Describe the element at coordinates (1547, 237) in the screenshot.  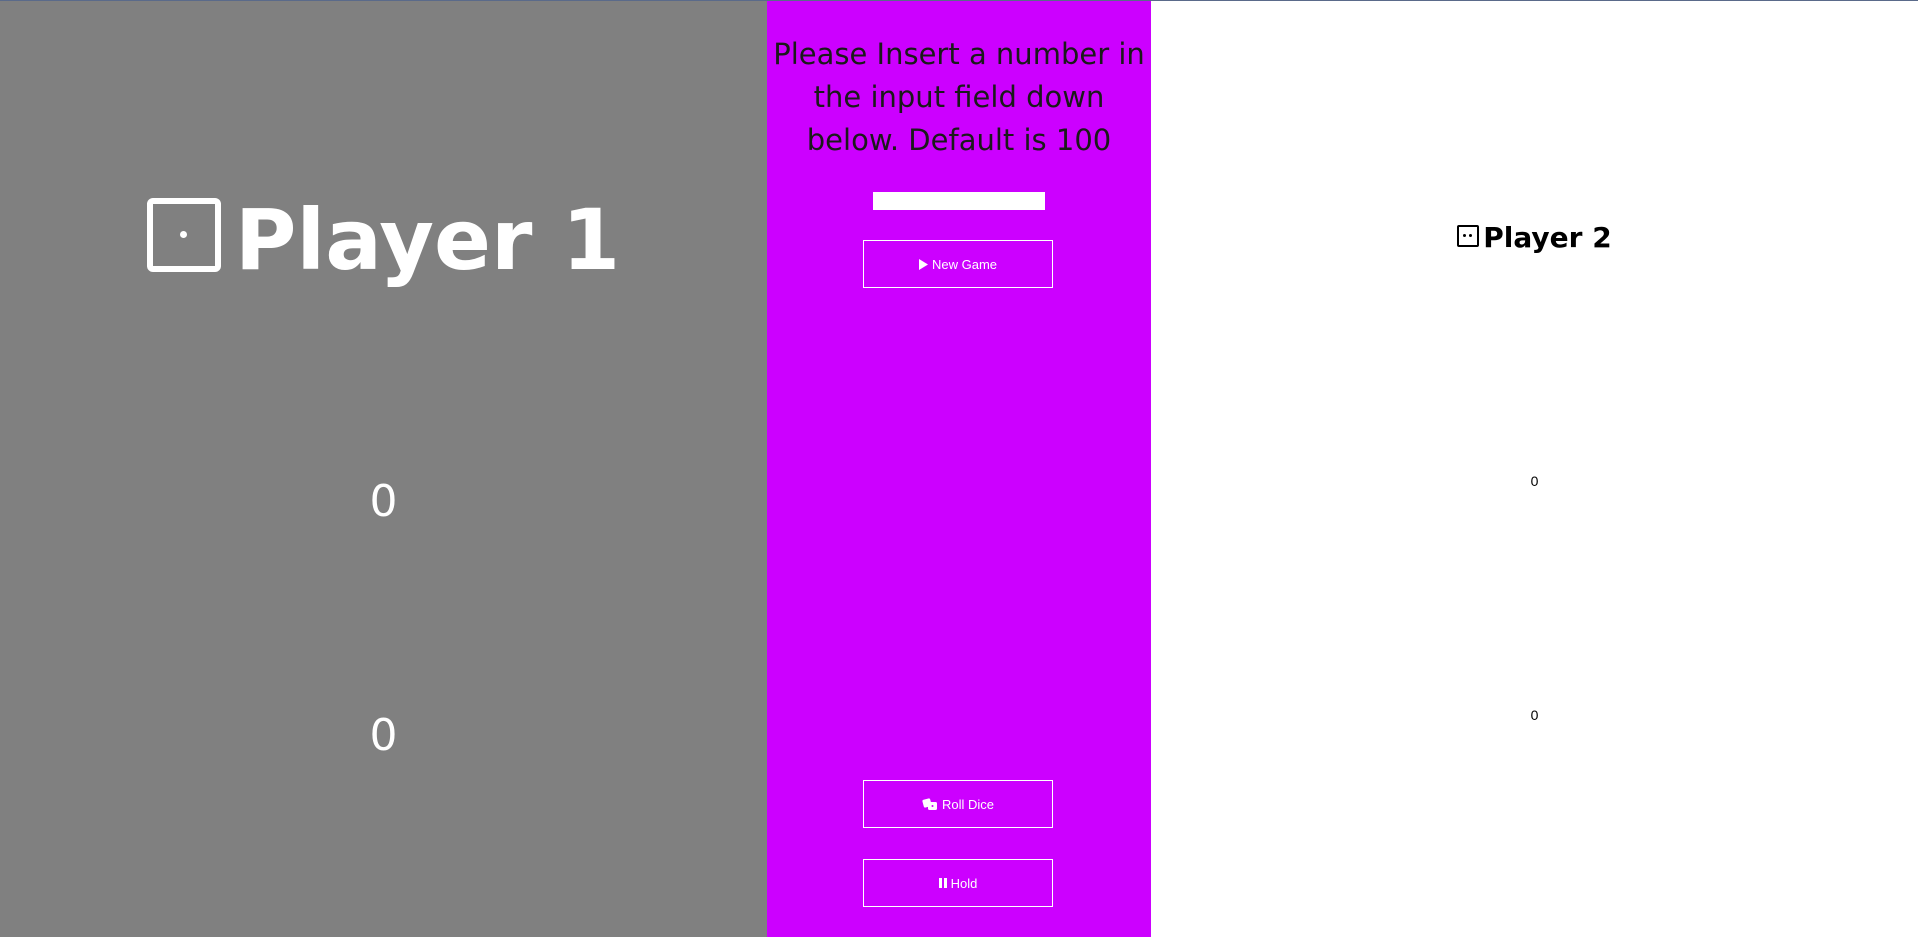
I see `player-2-name: Player 2` at that location.